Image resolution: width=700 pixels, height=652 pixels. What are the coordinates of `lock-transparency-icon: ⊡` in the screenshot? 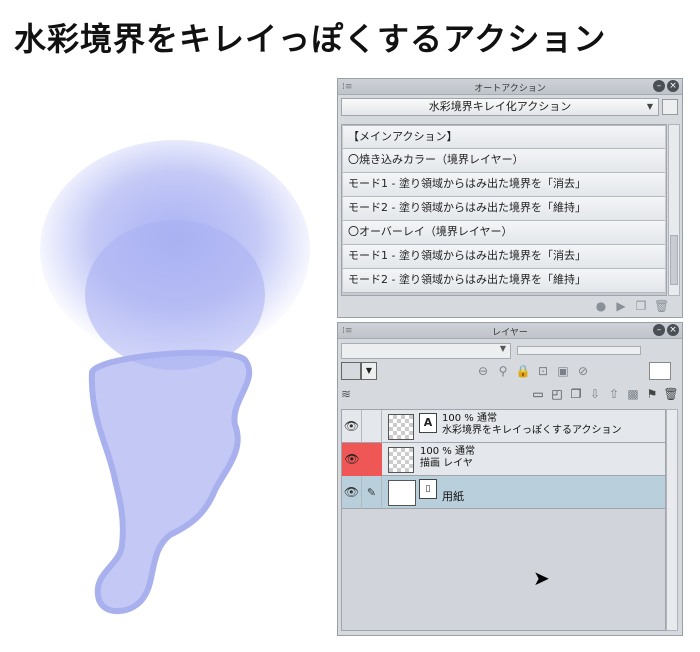 It's located at (543, 371).